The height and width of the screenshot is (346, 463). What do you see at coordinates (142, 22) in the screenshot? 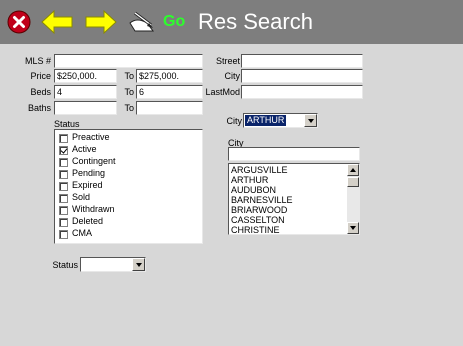
I see `edit-pen-icon` at bounding box center [142, 22].